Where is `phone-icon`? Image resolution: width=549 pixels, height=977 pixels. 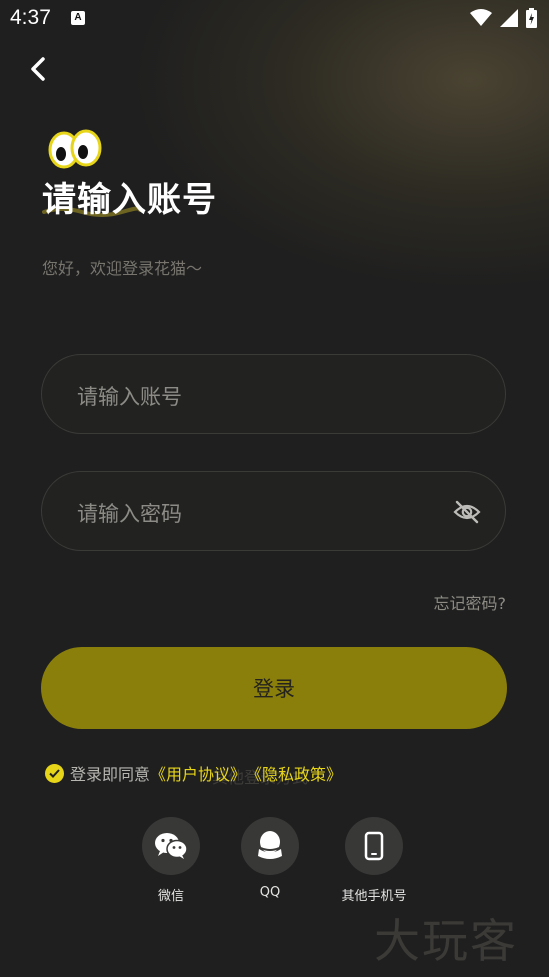
phone-icon is located at coordinates (374, 846).